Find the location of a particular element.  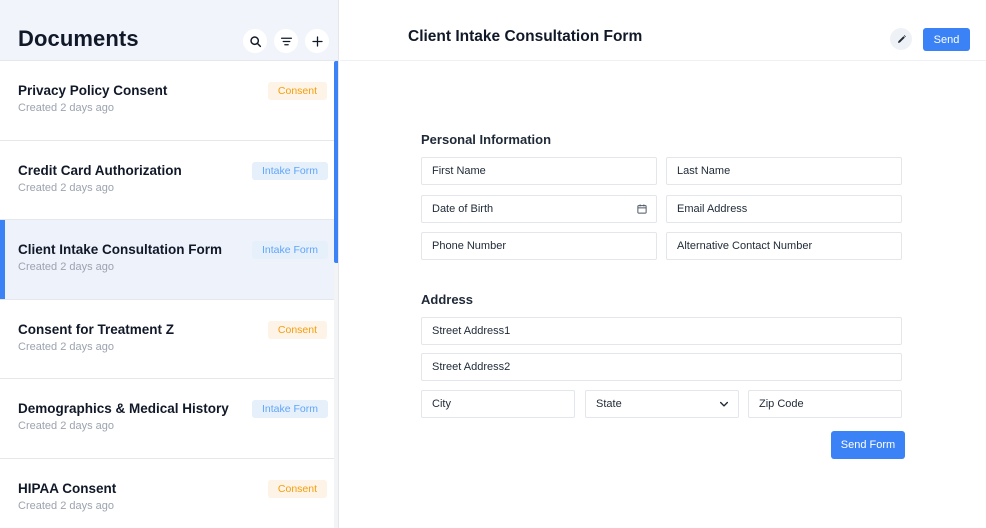

pencil-icon is located at coordinates (901, 38).